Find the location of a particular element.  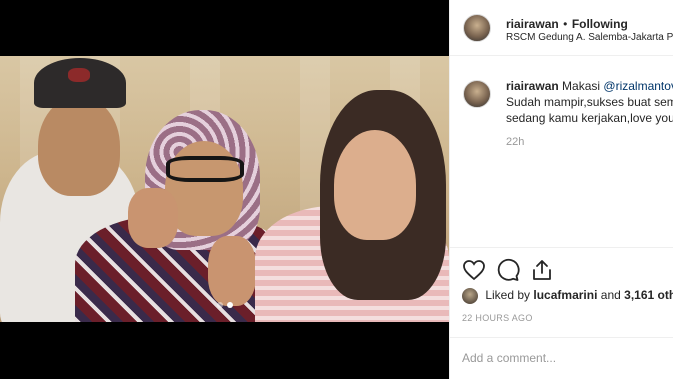

man-face is located at coordinates (79, 146).